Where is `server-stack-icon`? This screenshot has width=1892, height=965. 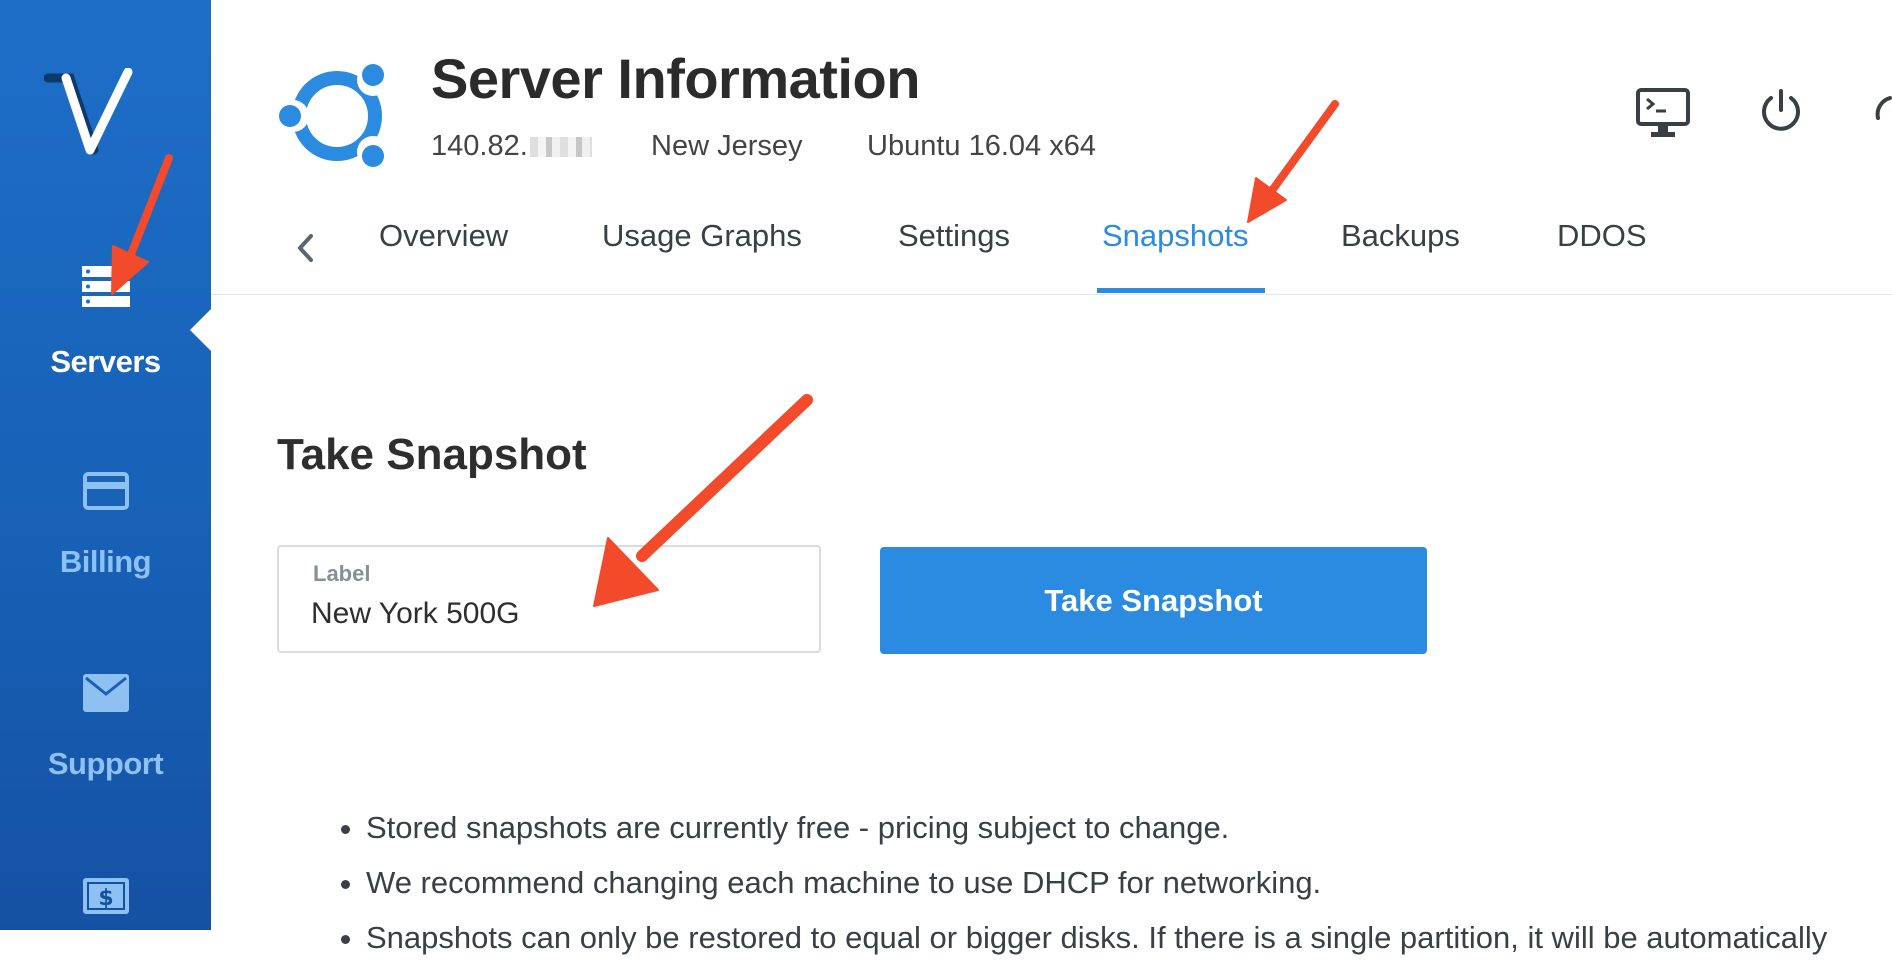 server-stack-icon is located at coordinates (105, 286).